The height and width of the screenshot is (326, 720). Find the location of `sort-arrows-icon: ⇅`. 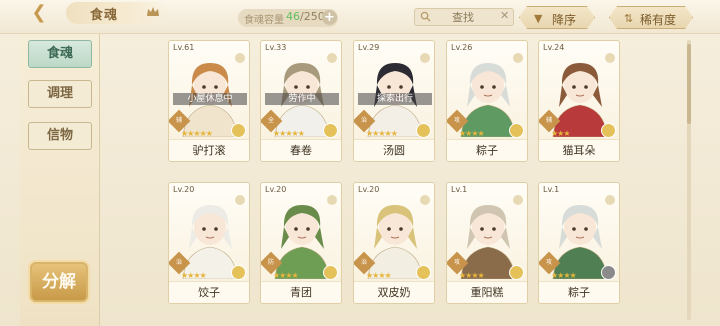

sort-arrows-icon: ⇅ is located at coordinates (629, 18).